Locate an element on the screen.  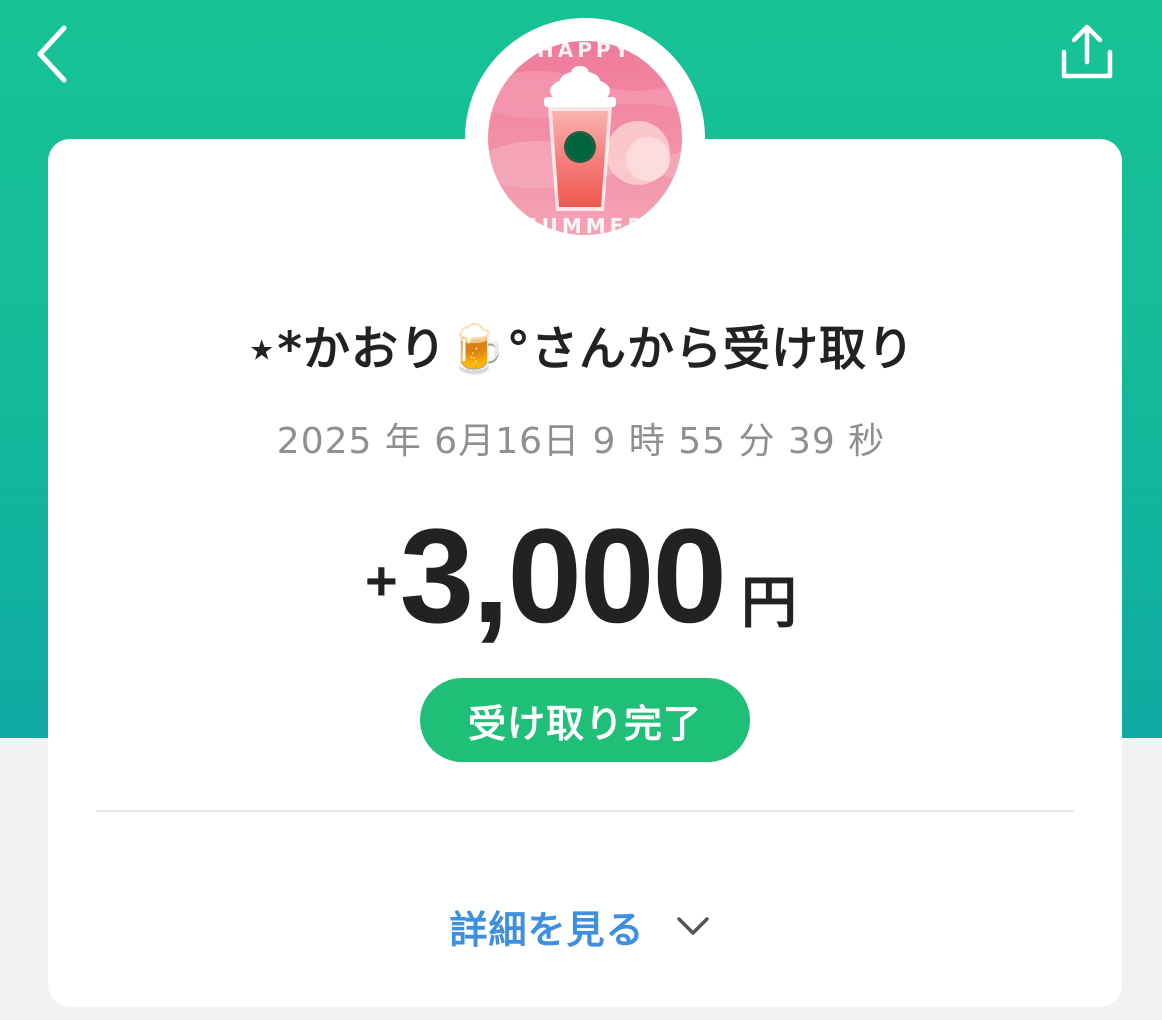
transaction-title: ⋆*かおり🍺°さんから受け取り is located at coordinates (581, 349).